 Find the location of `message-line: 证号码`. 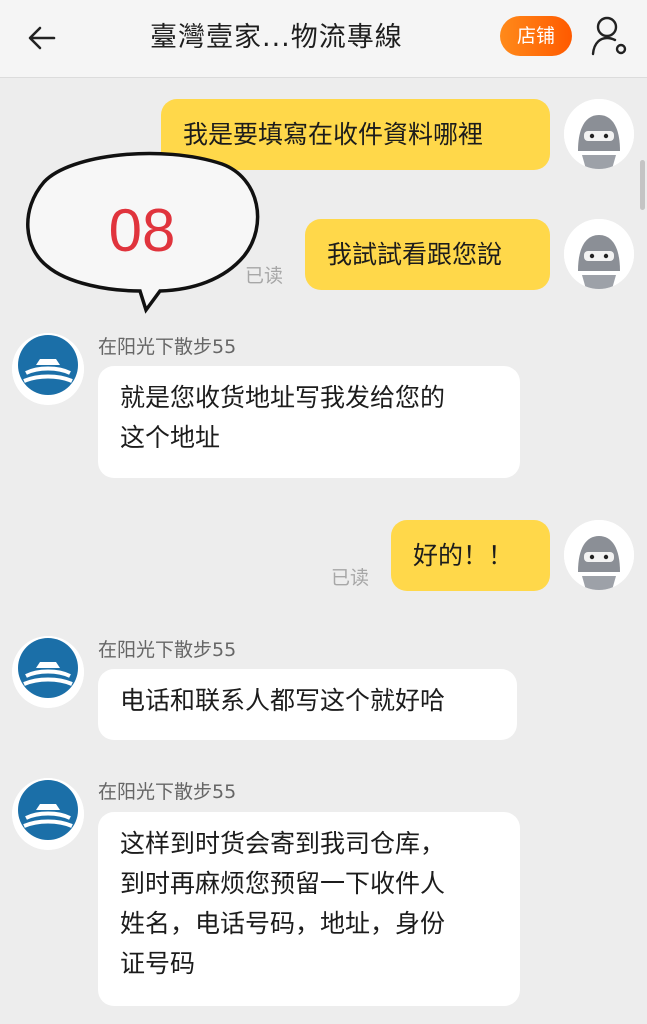

message-line: 证号码 is located at coordinates (158, 963).